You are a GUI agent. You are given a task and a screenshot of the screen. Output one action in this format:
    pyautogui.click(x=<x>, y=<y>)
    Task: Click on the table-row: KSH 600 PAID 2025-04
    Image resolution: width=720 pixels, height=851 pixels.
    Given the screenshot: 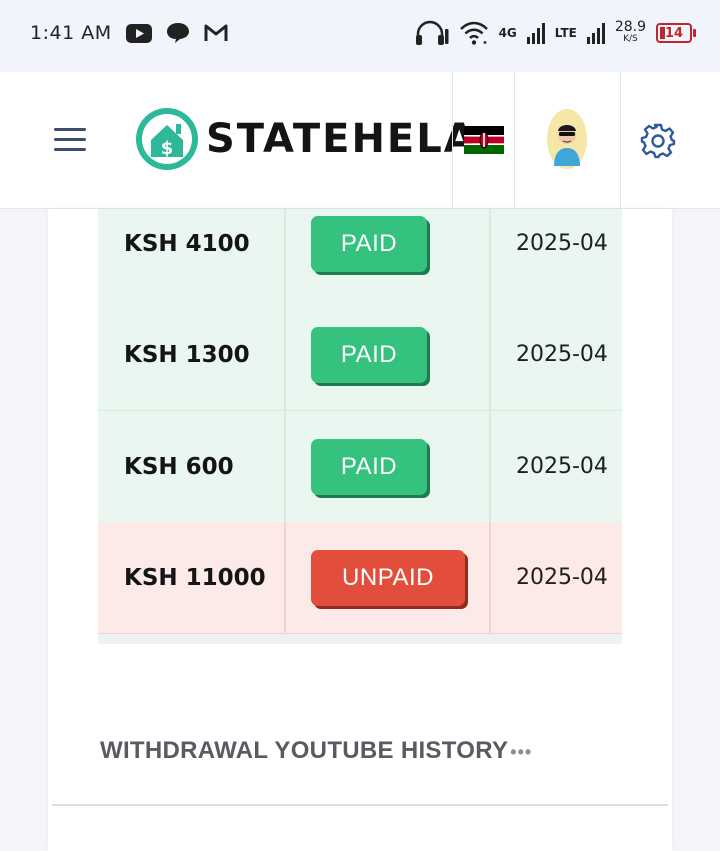 What is the action you would take?
    pyautogui.click(x=360, y=467)
    